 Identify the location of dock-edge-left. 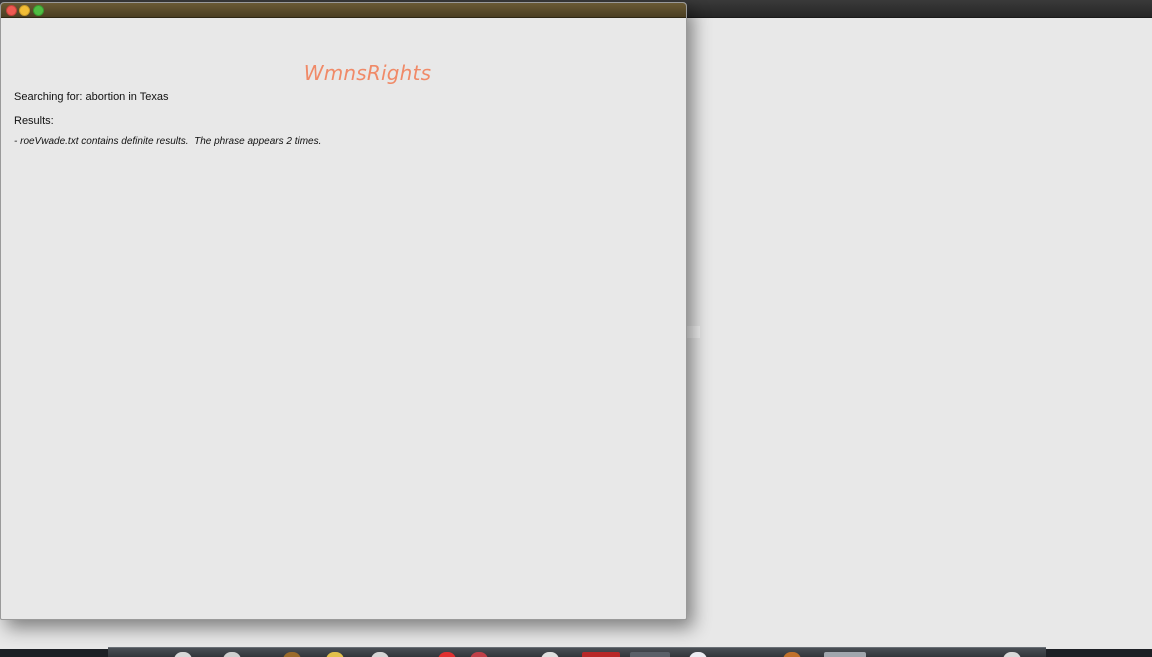
(54, 653).